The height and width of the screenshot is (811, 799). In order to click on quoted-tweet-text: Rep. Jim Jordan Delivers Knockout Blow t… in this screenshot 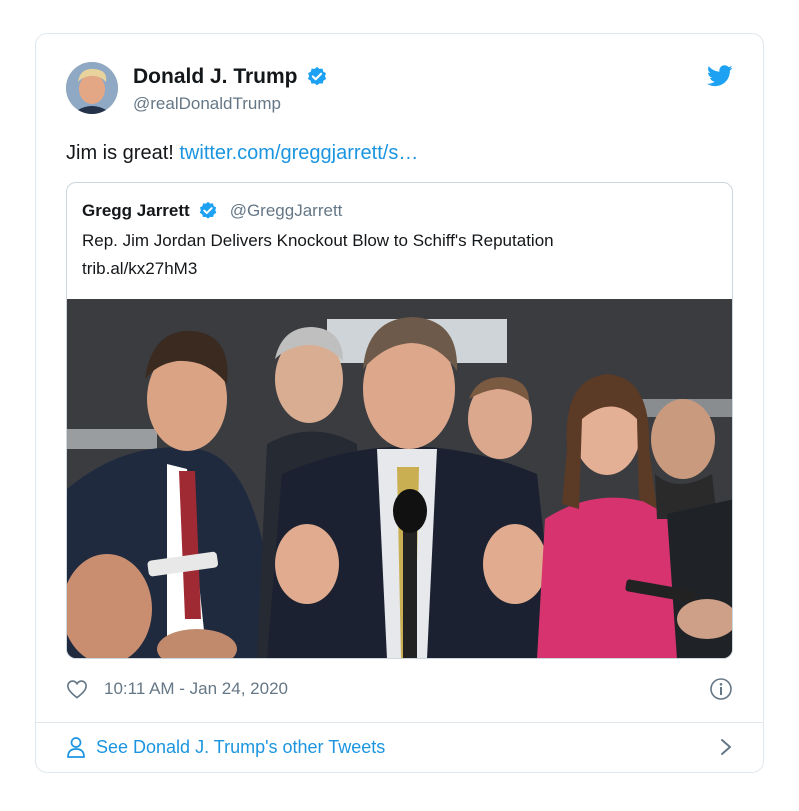, I will do `click(318, 240)`.